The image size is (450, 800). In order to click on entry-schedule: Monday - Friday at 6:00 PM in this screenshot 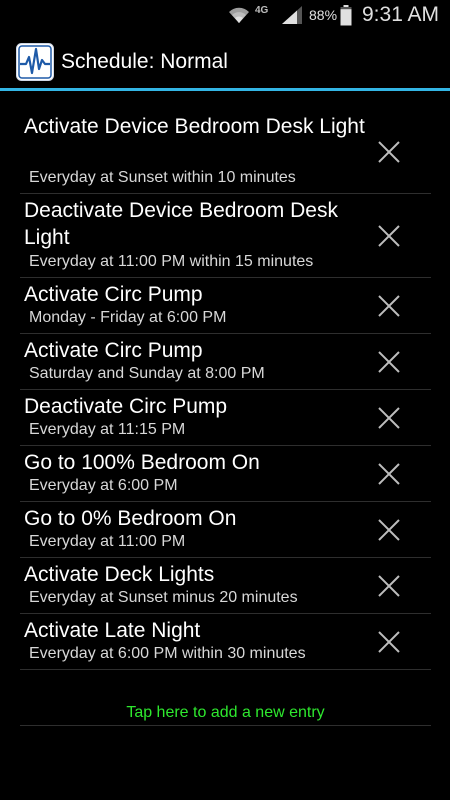, I will do `click(128, 317)`.